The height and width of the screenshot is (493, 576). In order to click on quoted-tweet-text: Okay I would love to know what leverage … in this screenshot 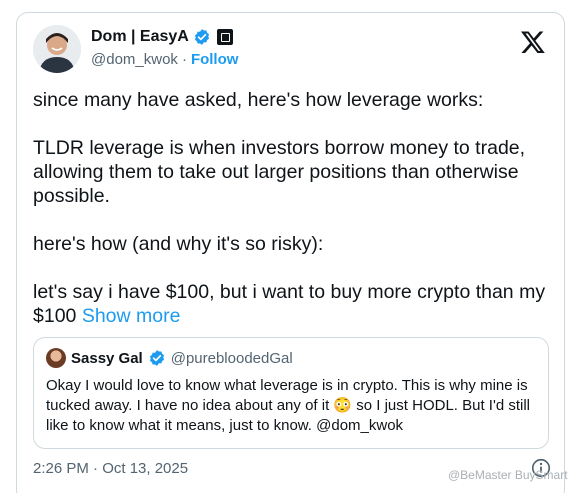, I will do `click(288, 405)`.